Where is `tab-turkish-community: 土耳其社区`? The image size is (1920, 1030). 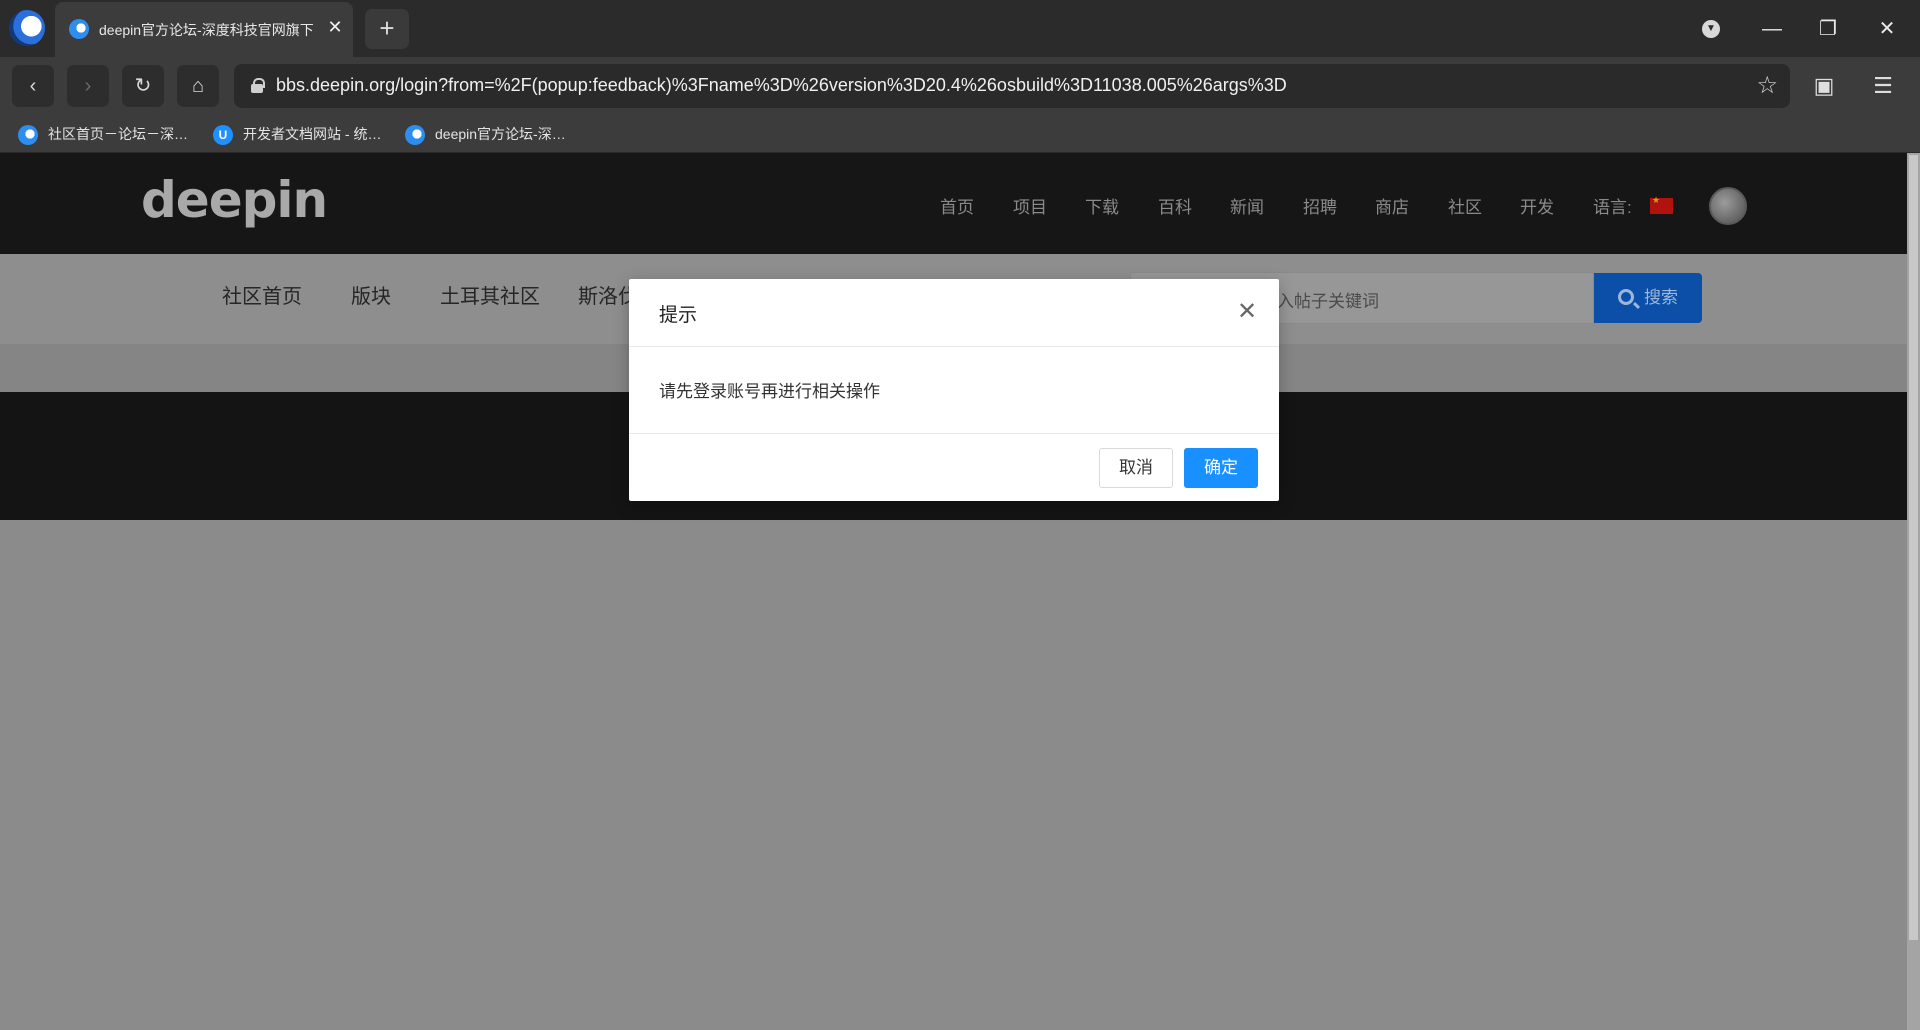
tab-turkish-community: 土耳其社区 is located at coordinates (490, 294).